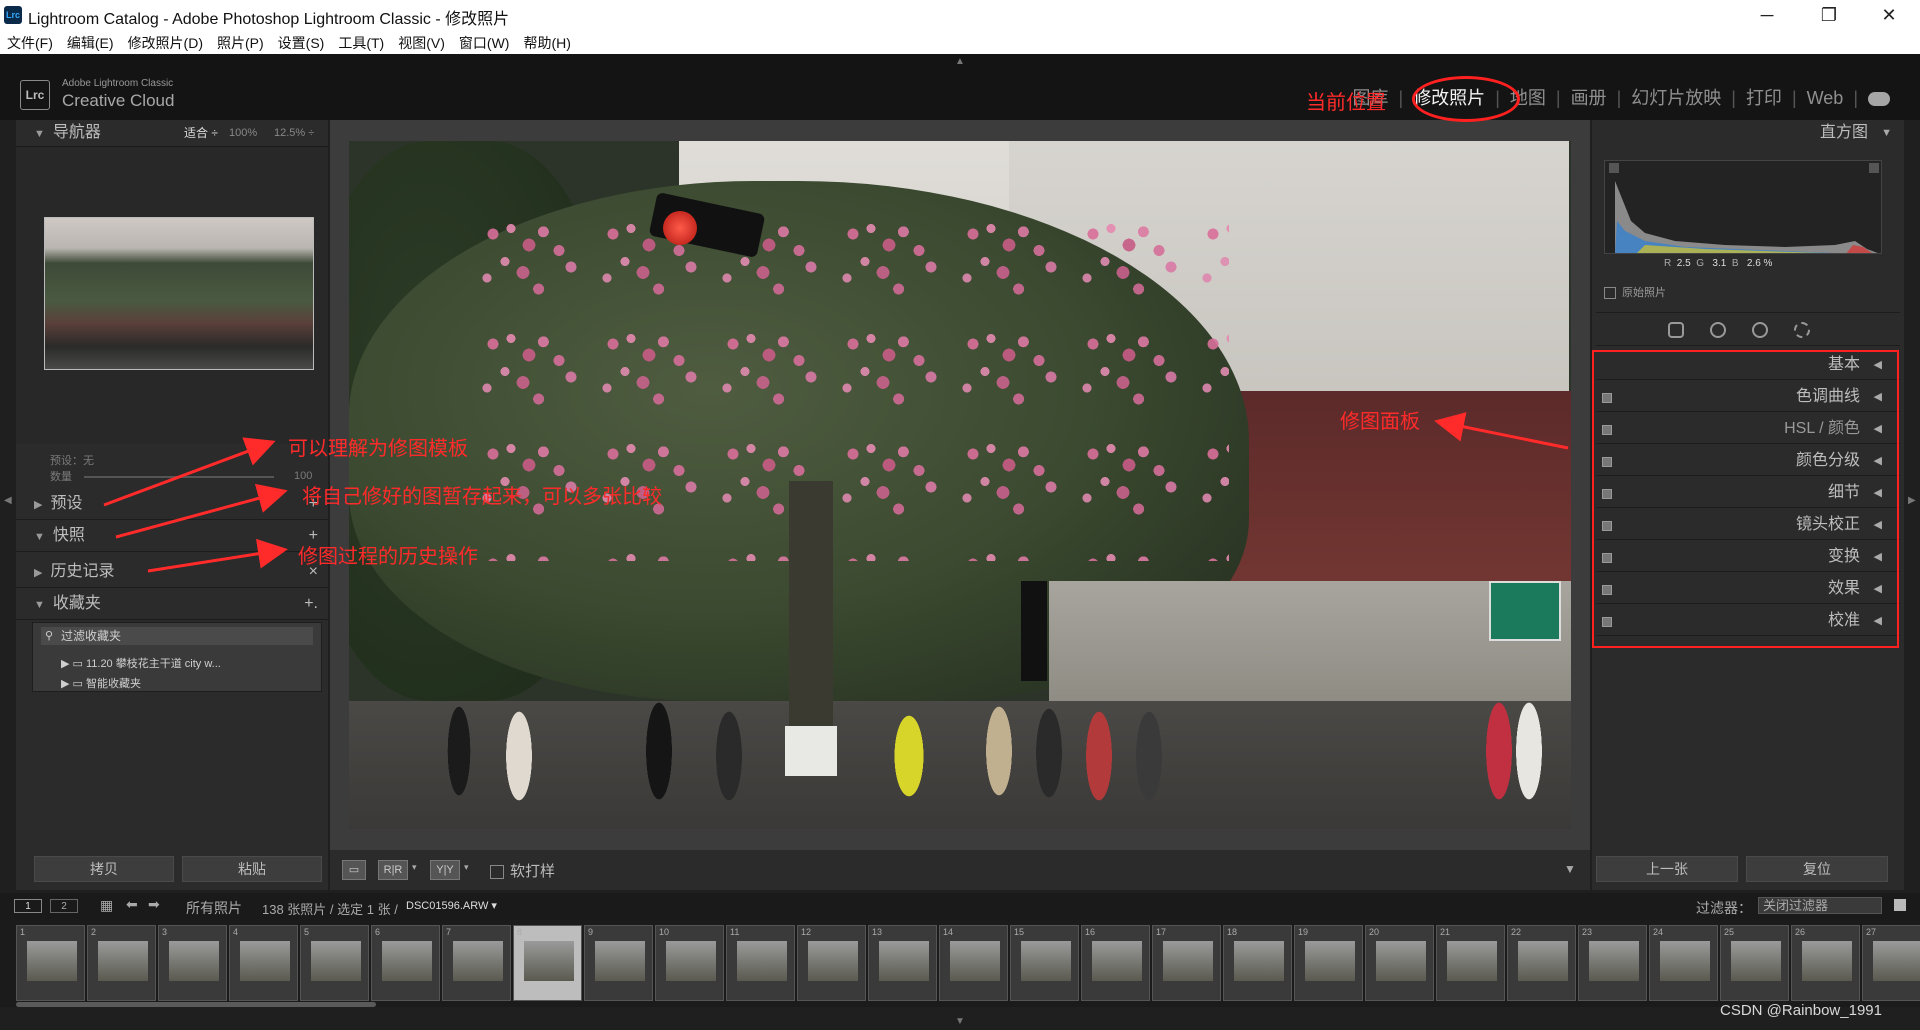  What do you see at coordinates (836, 492) in the screenshot?
I see `annotation-arrows` at bounding box center [836, 492].